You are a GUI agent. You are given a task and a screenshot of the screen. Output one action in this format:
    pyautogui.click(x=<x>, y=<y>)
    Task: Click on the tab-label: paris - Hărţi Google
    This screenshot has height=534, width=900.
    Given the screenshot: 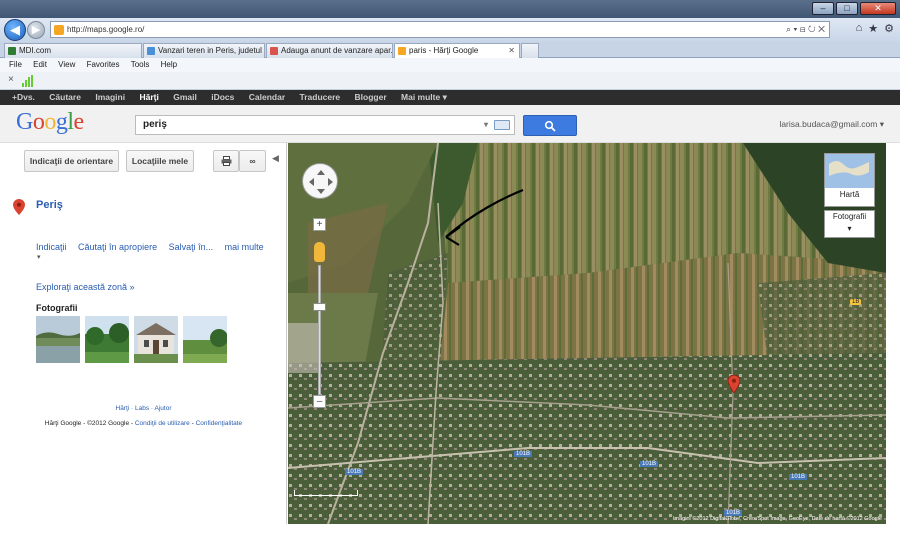 What is the action you would take?
    pyautogui.click(x=444, y=50)
    